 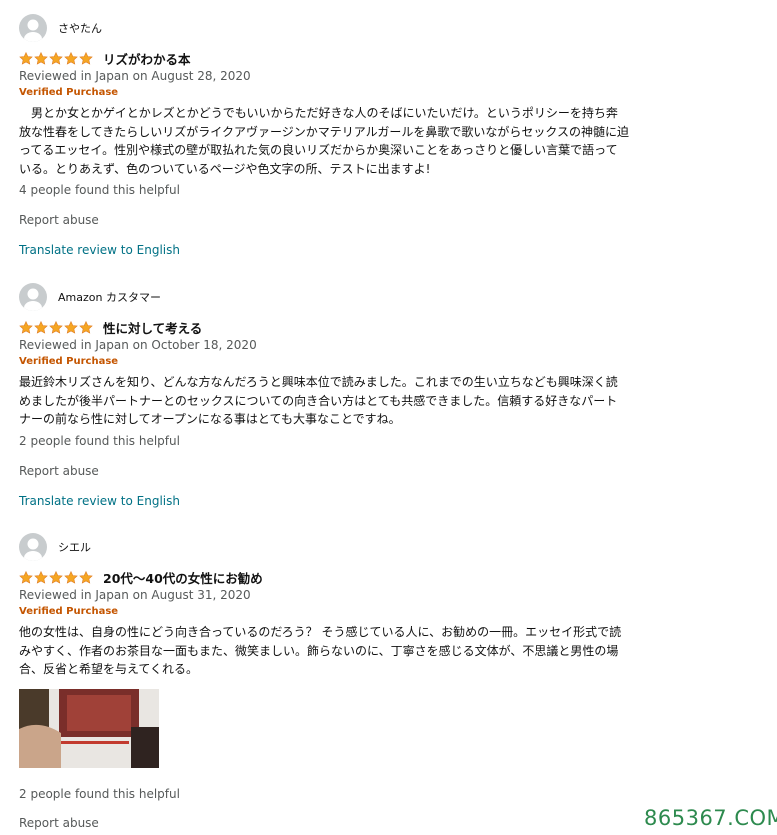 I want to click on review-date: Reviewed in Japan on August 31, 2020, so click(x=135, y=595).